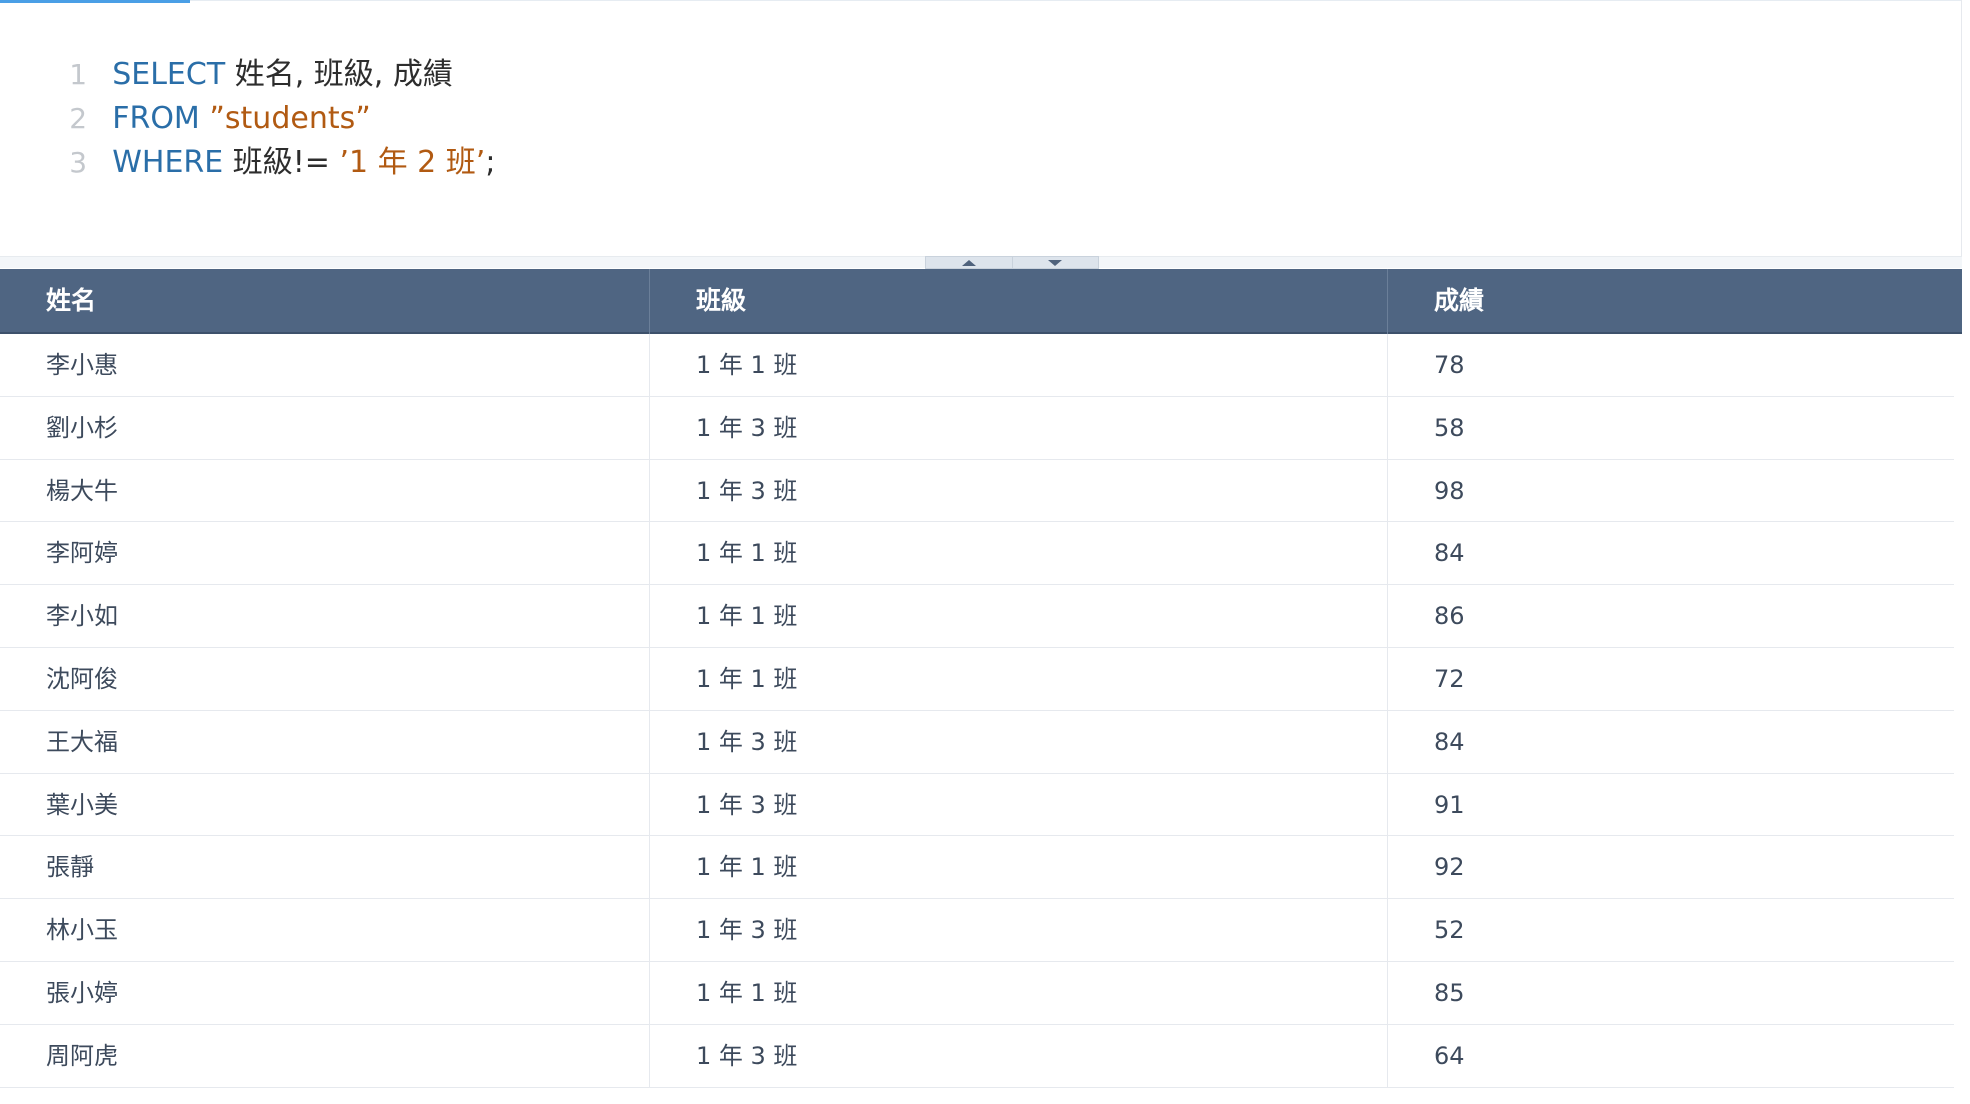 Image resolution: width=1970 pixels, height=1104 pixels. Describe the element at coordinates (78, 162) in the screenshot. I see `line-number: 3` at that location.